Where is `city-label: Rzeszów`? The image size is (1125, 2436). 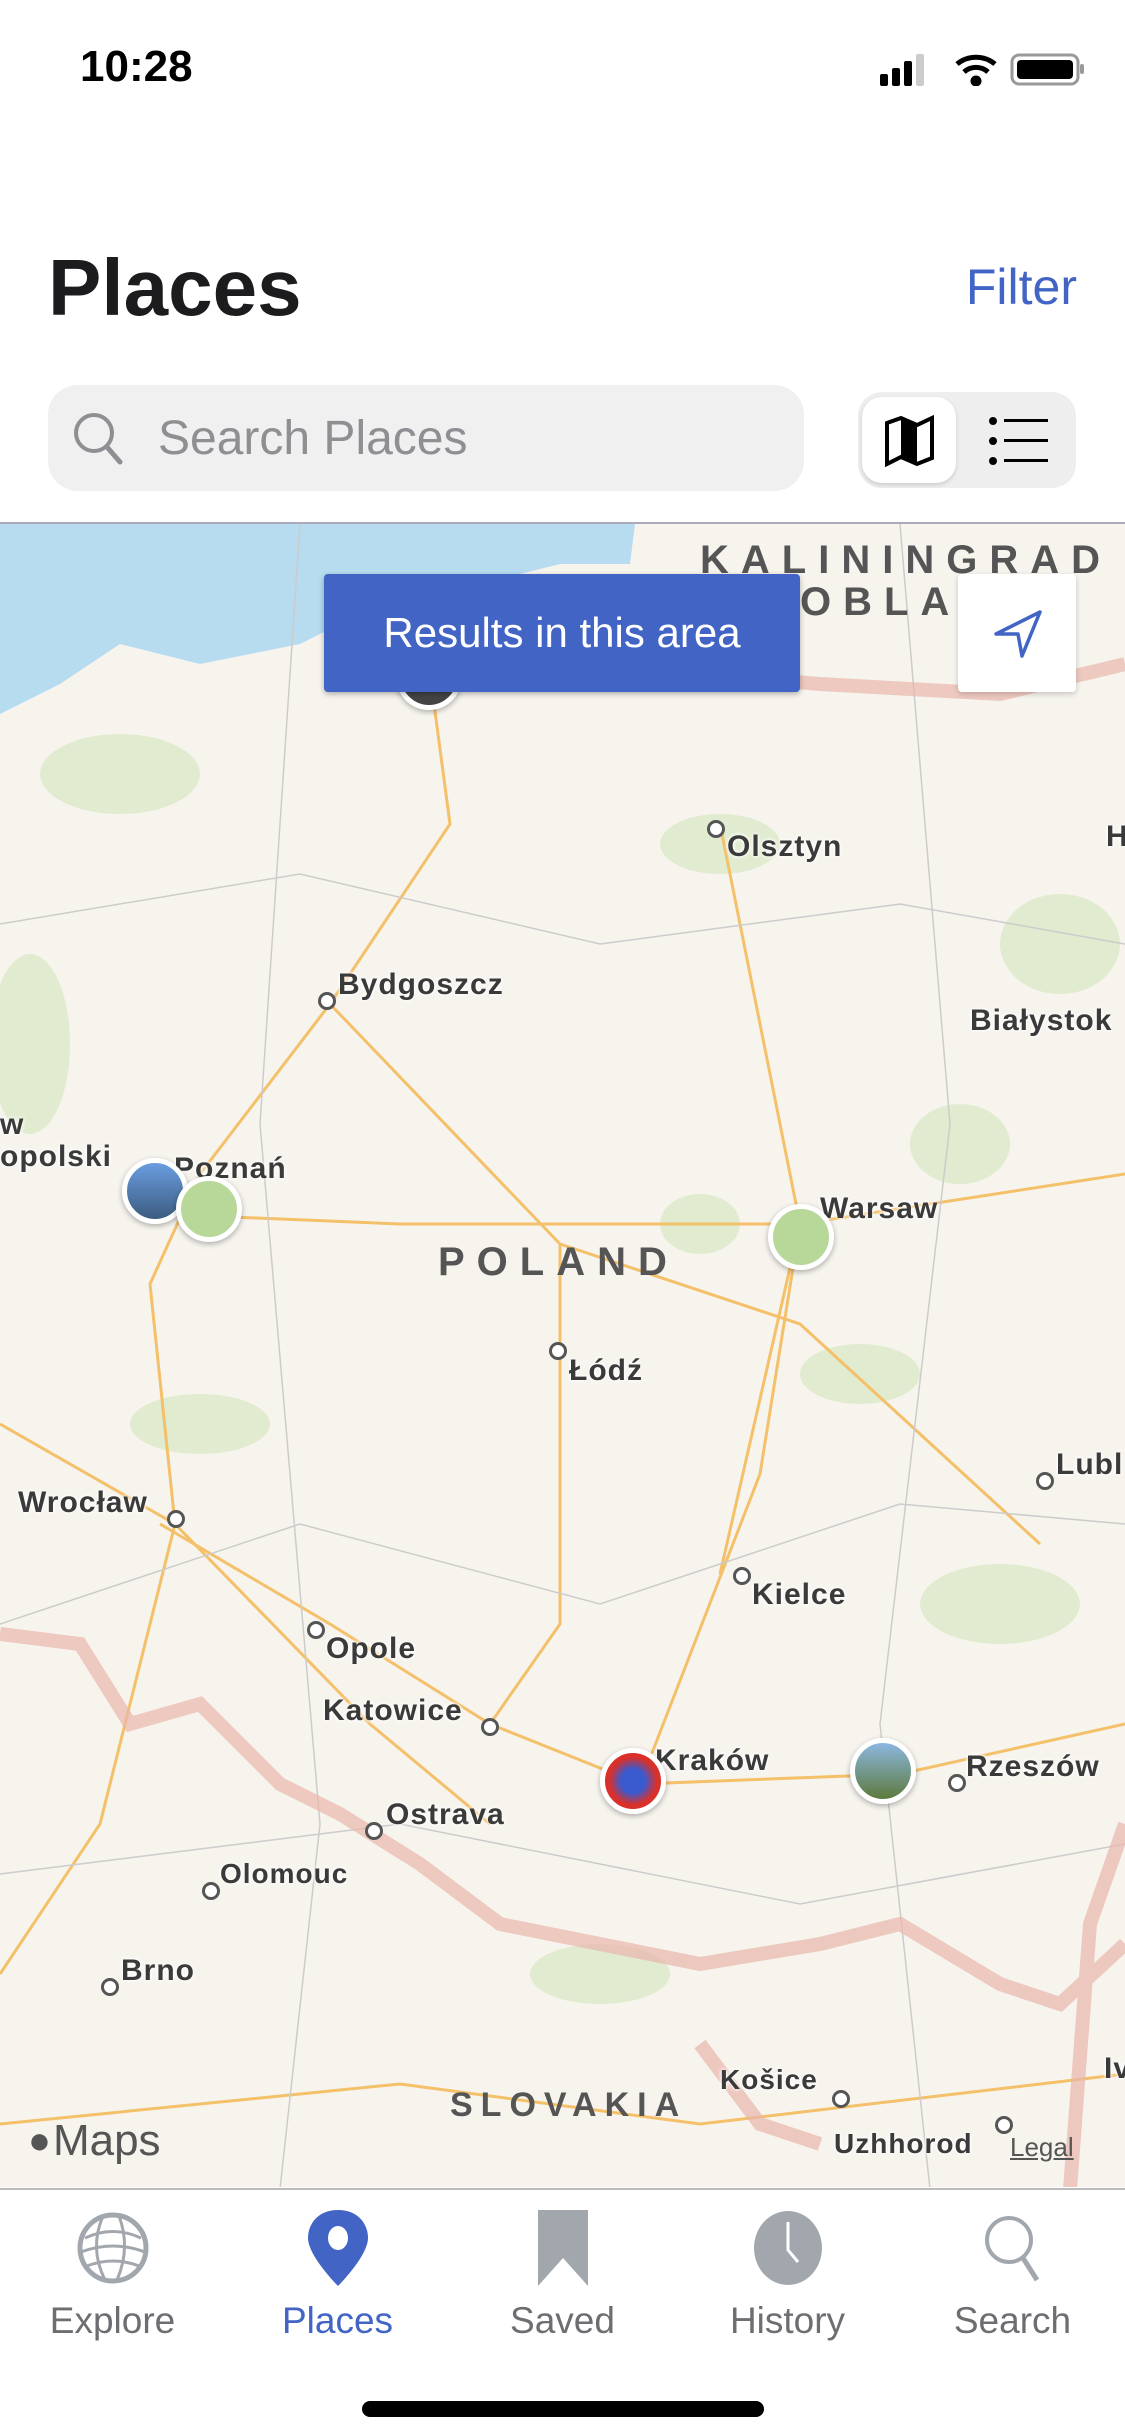
city-label: Rzeszów is located at coordinates (1033, 1766).